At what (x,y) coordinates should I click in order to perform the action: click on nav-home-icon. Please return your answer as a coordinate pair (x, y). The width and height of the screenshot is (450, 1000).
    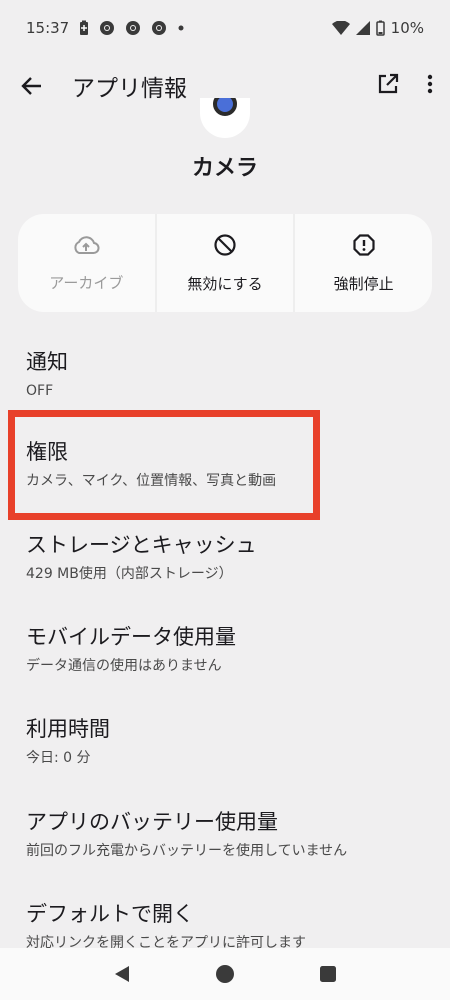
    Looking at the image, I should click on (225, 974).